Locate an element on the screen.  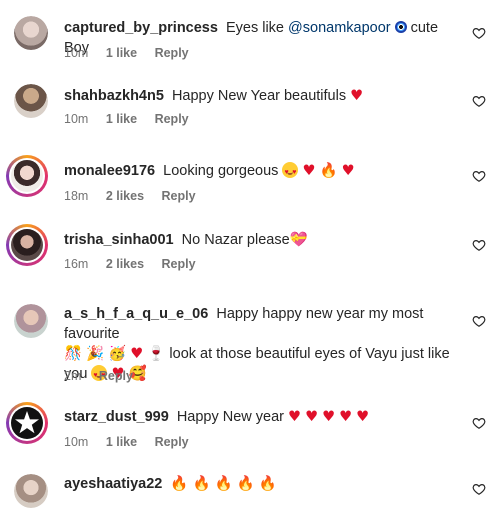
comment-username: starz_dust_999 is located at coordinates (116, 417).